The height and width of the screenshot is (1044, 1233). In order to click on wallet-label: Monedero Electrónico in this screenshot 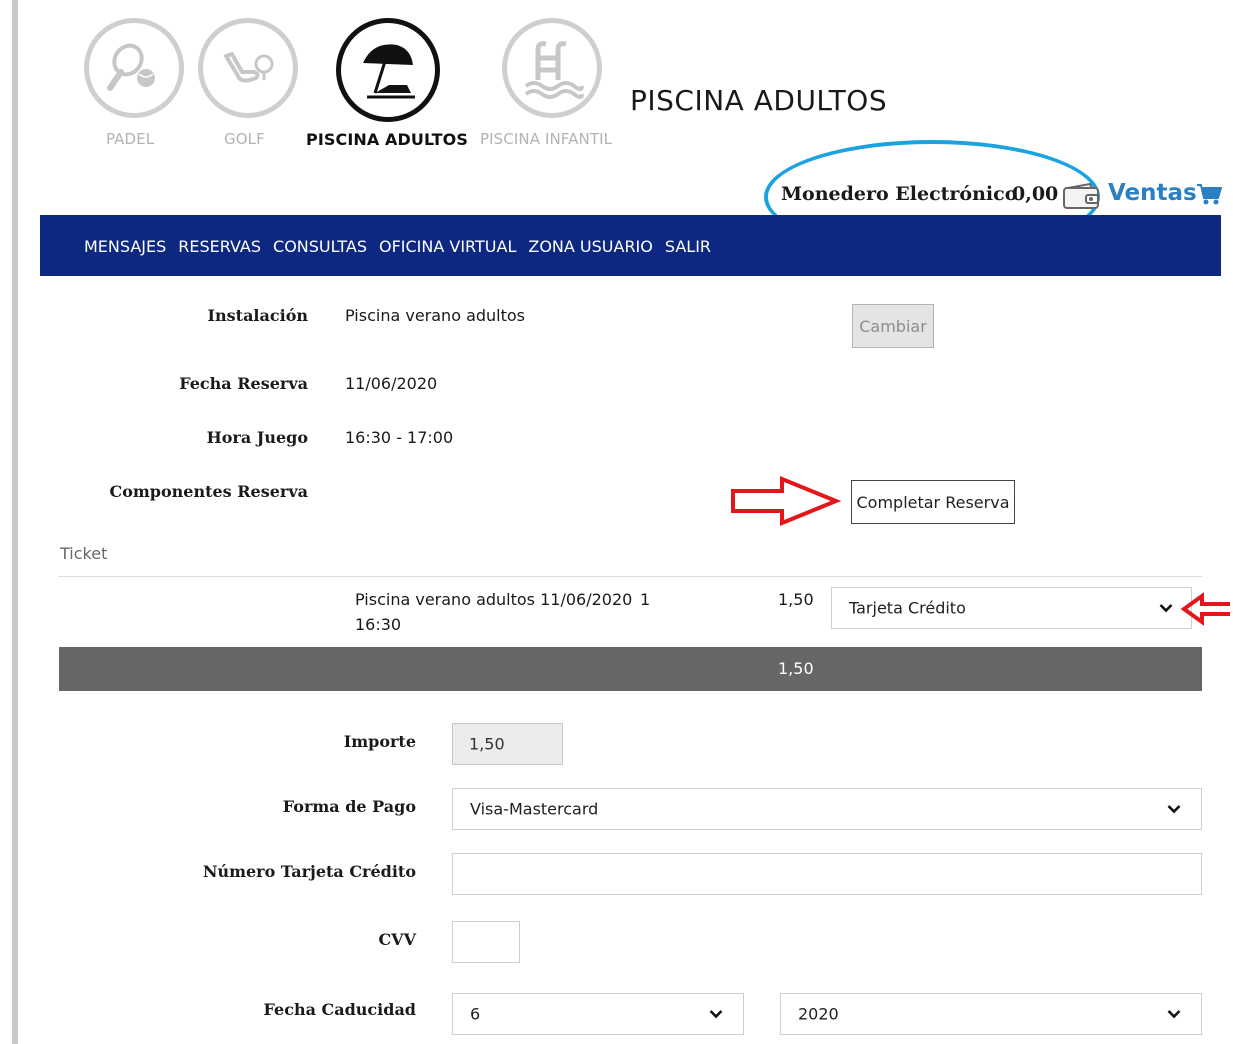, I will do `click(899, 194)`.